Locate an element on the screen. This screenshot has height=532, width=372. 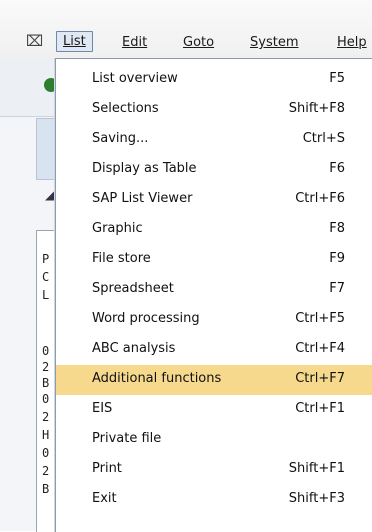
menu-bar: ⌧ List Edit Goto System Help is located at coordinates (186, 29).